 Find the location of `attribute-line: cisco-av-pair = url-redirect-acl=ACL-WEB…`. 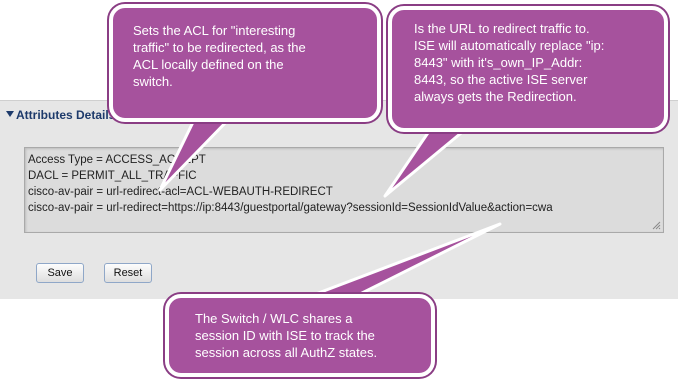

attribute-line: cisco-av-pair = url-redirect-acl=ACL-WEB… is located at coordinates (180, 192).